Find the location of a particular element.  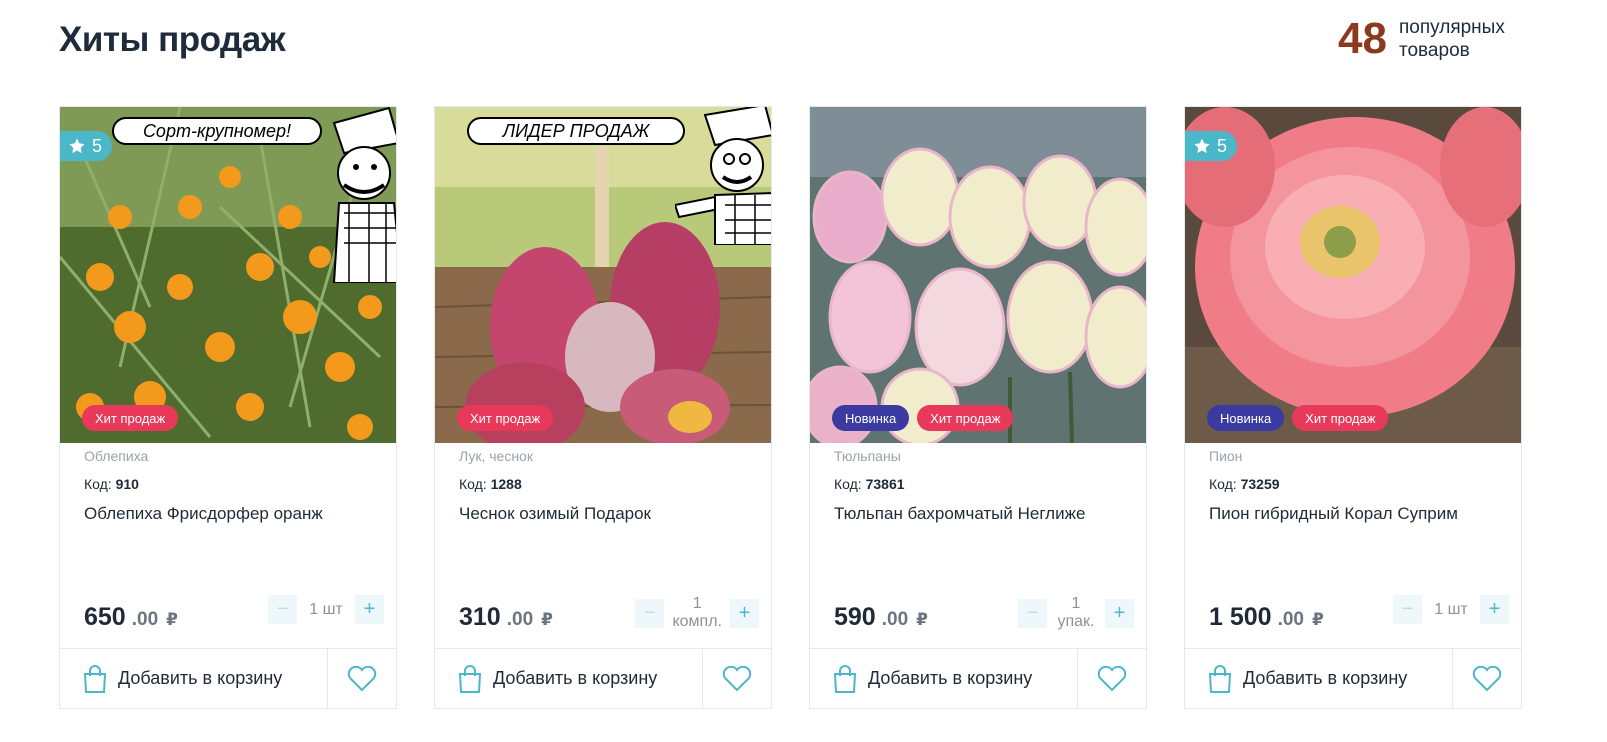

price-row: 590 .00 ₽ − 1 упак. + is located at coordinates (984, 620).